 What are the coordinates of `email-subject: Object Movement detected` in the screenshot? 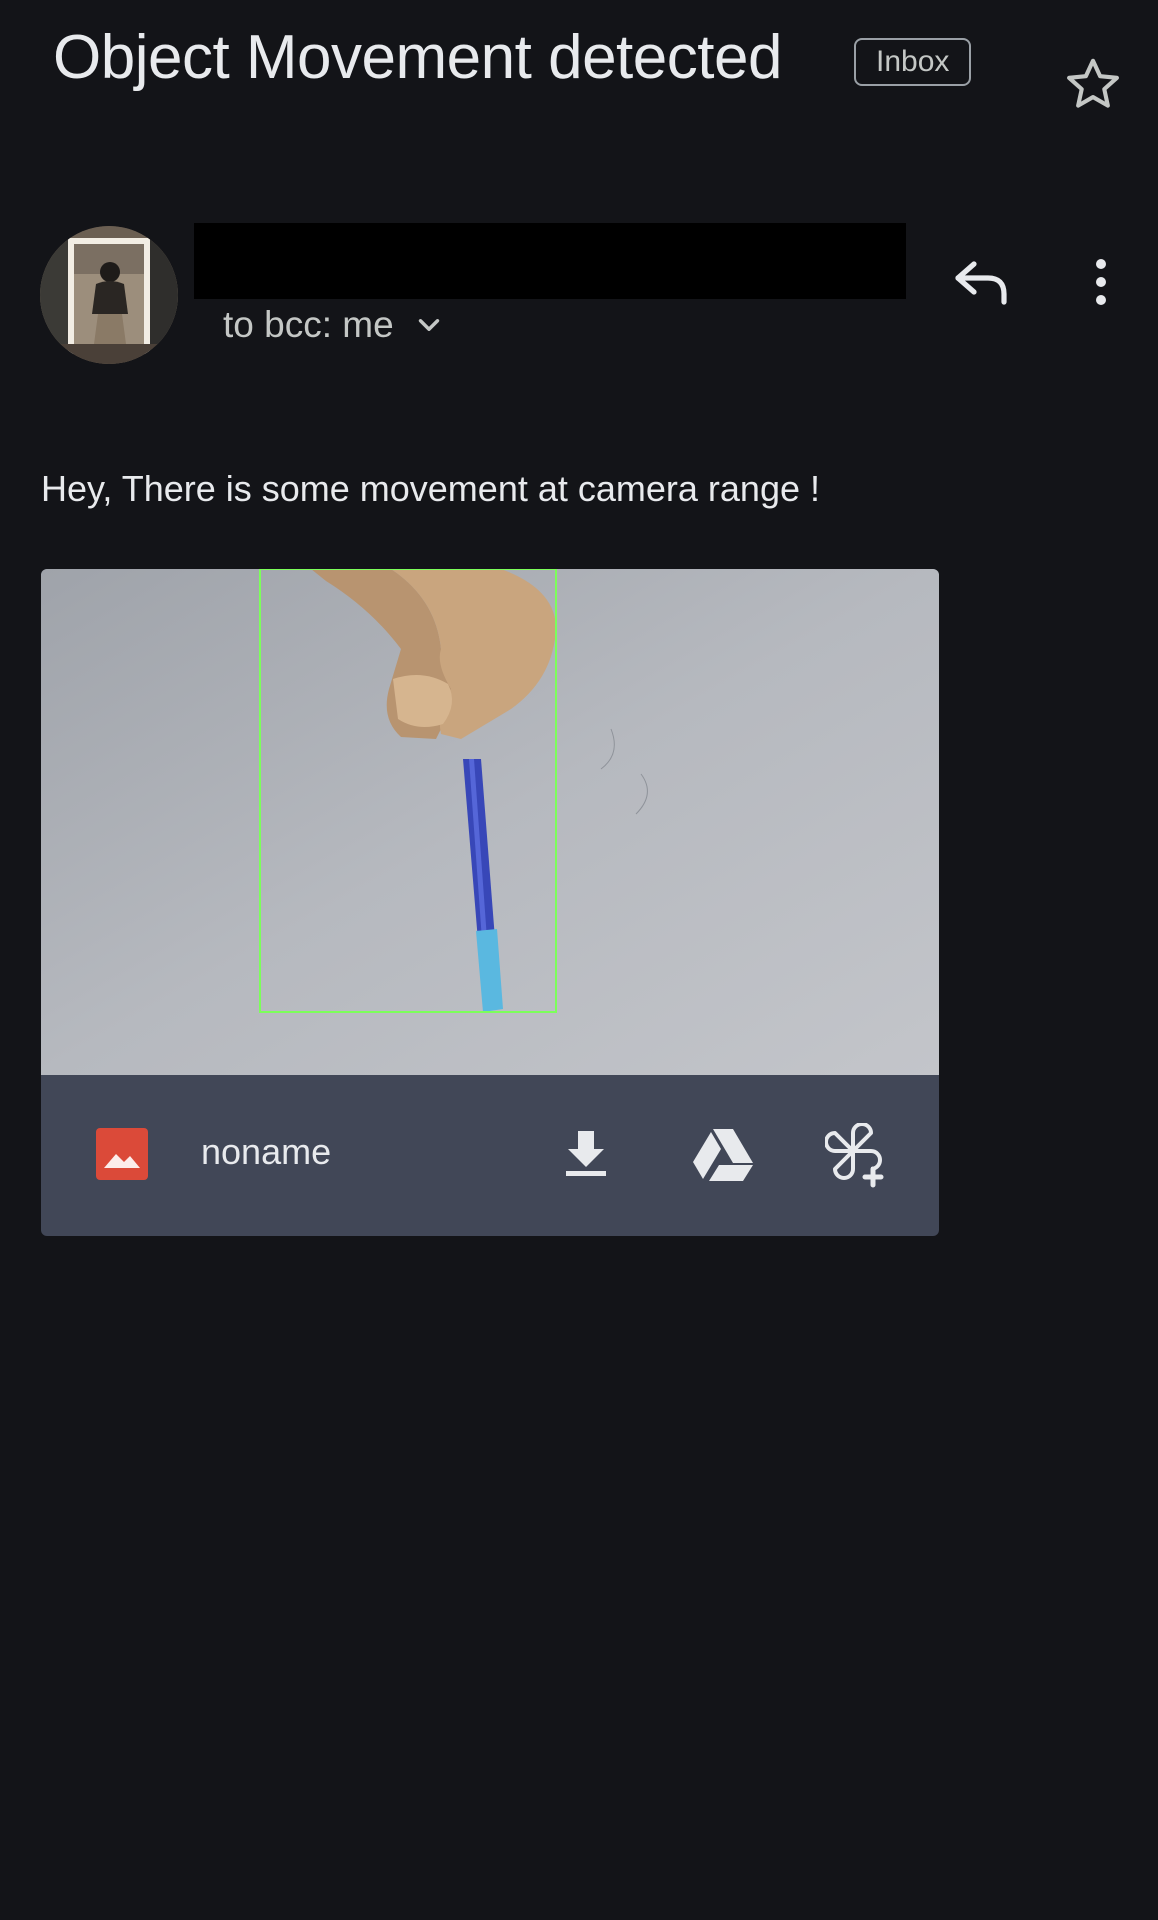 It's located at (417, 57).